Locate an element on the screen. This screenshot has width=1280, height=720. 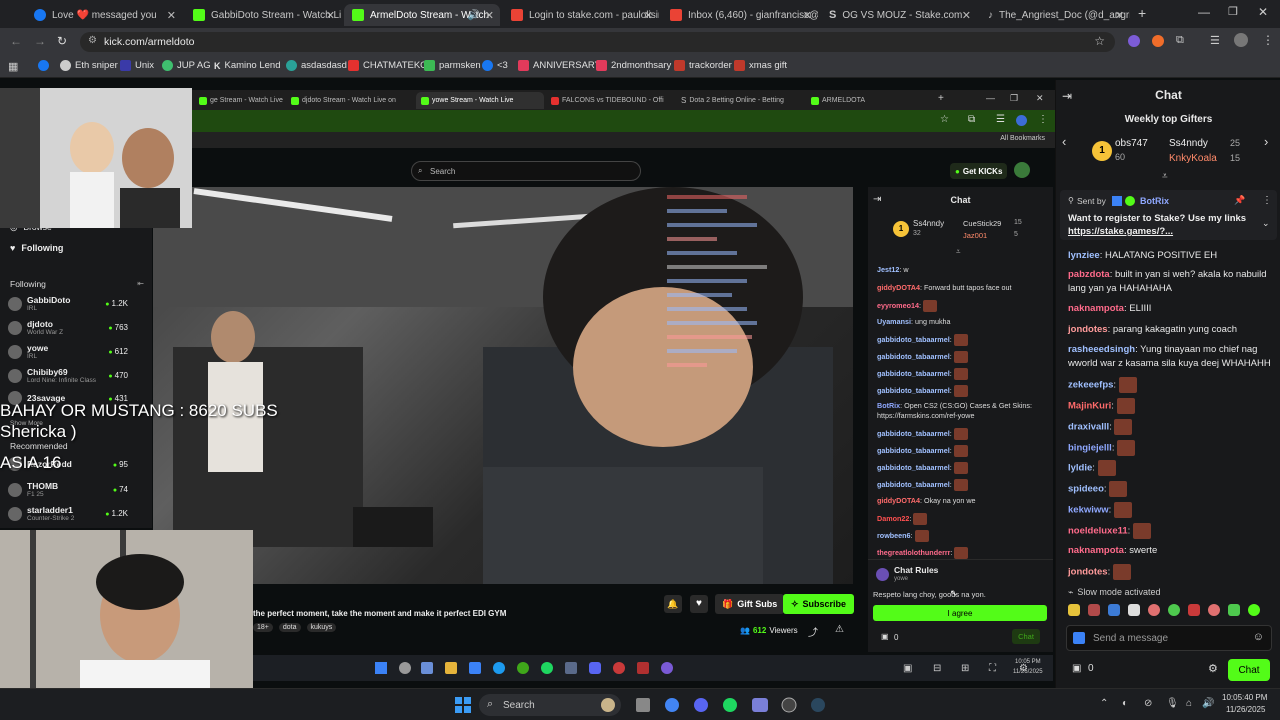
speaker-icon: 🔊 is located at coordinates (474, 15).